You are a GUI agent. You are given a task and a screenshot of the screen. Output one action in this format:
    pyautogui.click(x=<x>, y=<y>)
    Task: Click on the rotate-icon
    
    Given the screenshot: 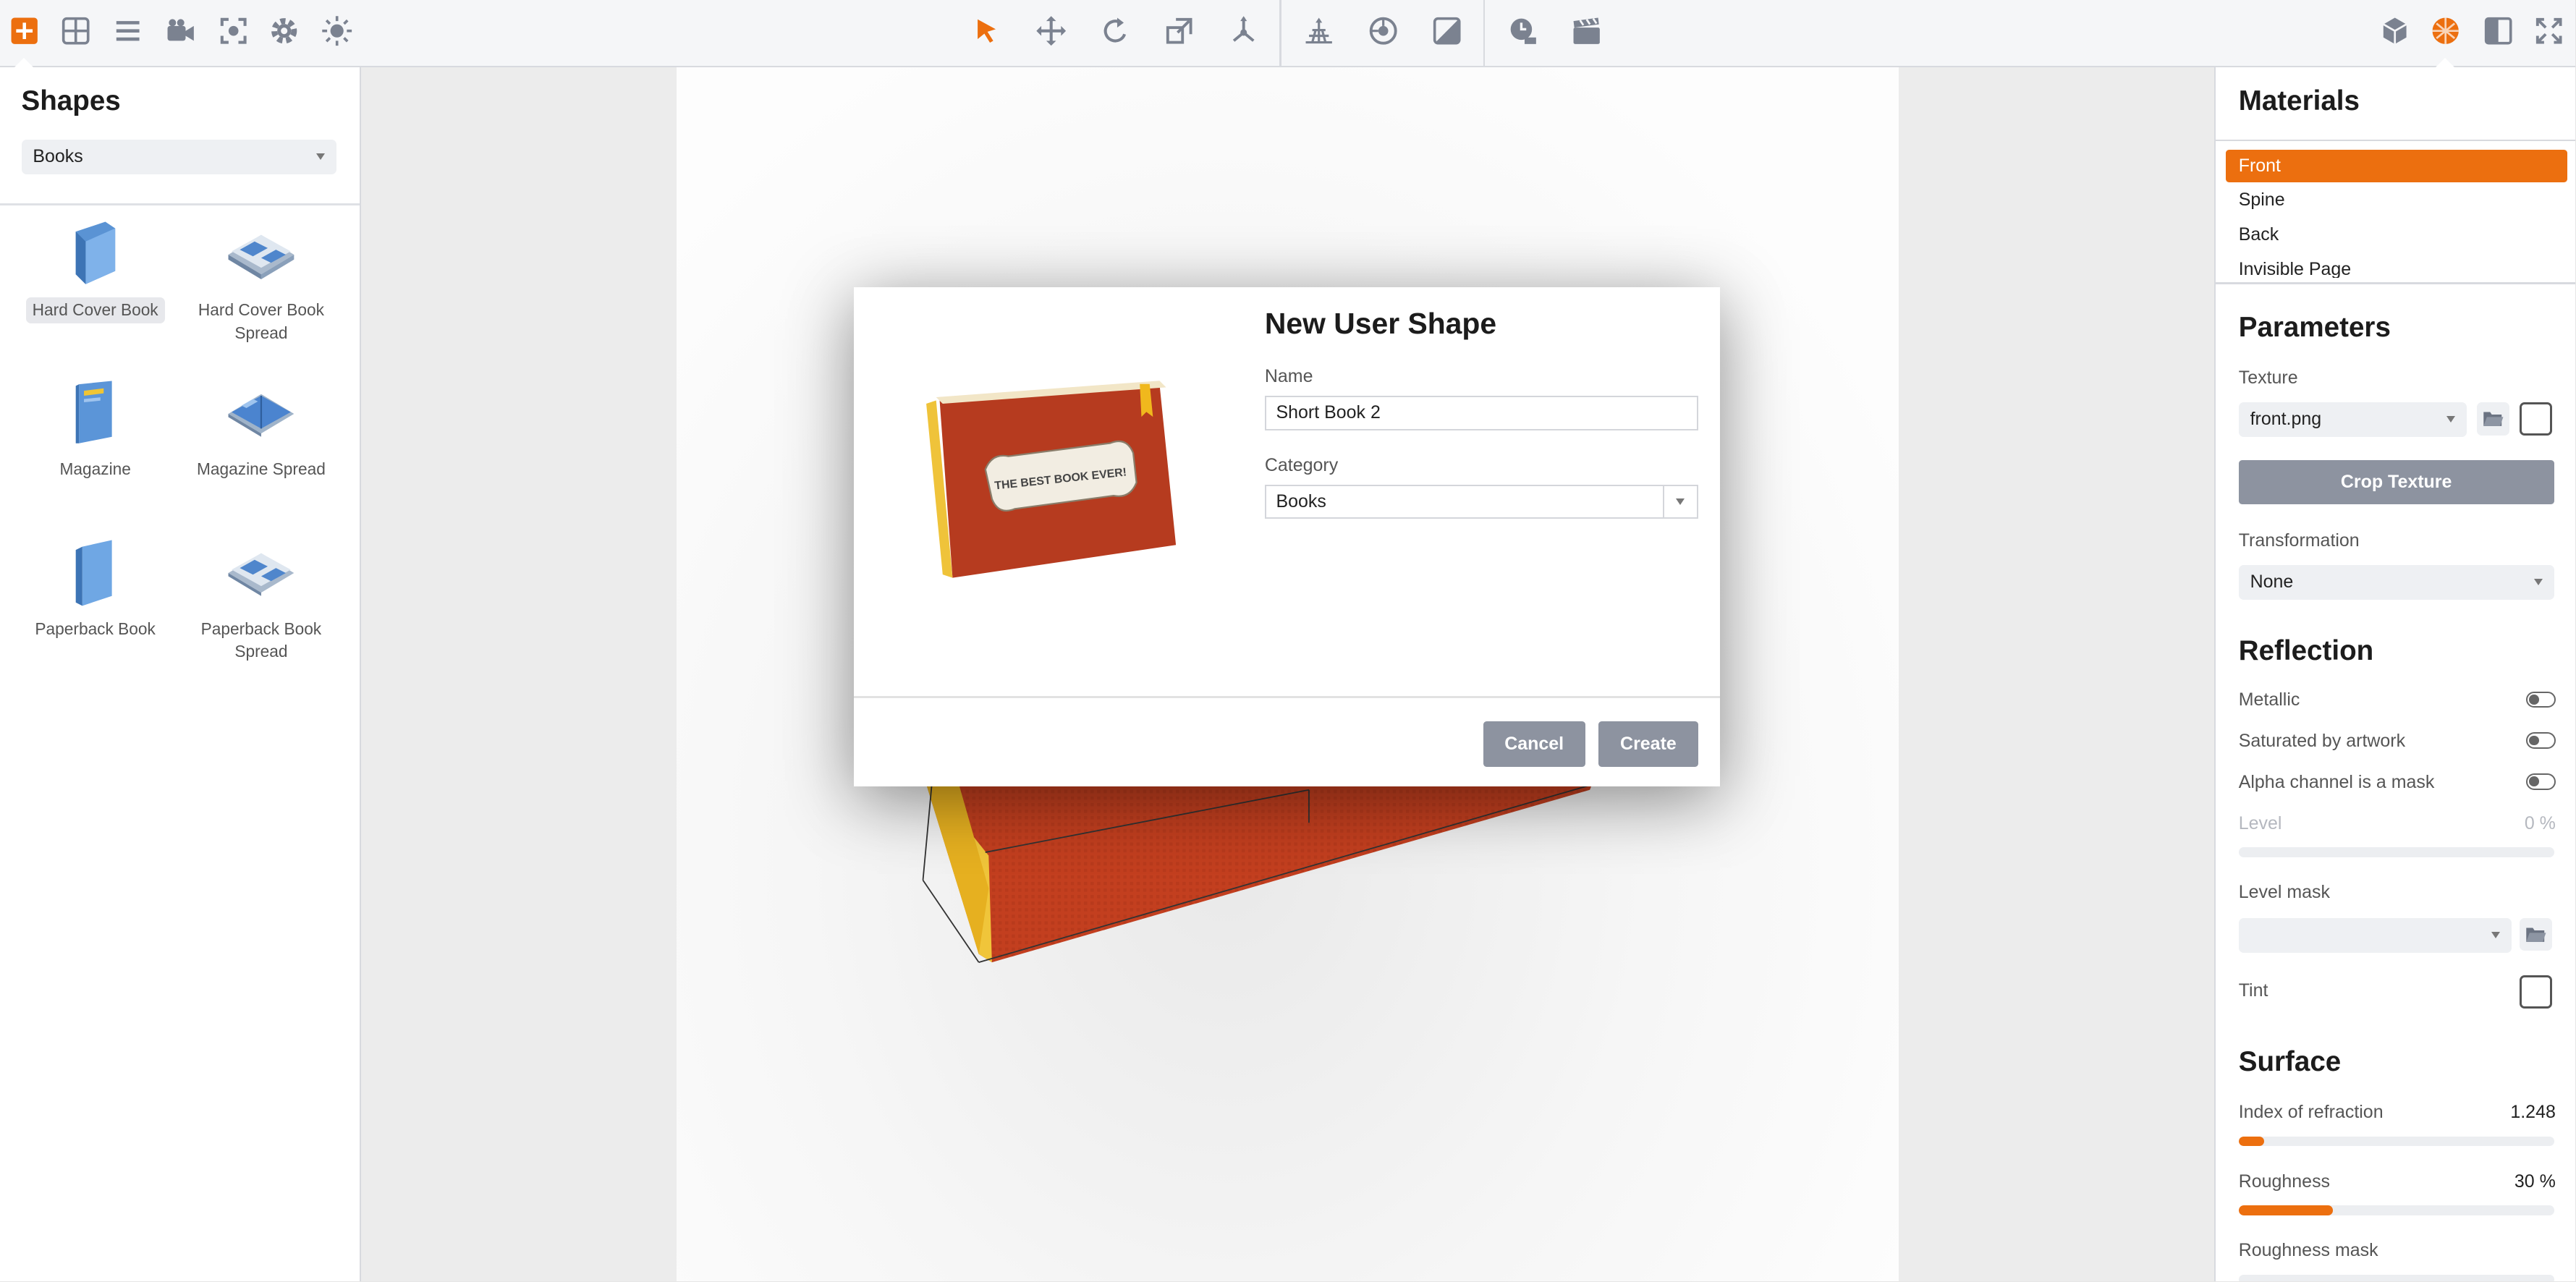 What is the action you would take?
    pyautogui.click(x=1115, y=31)
    